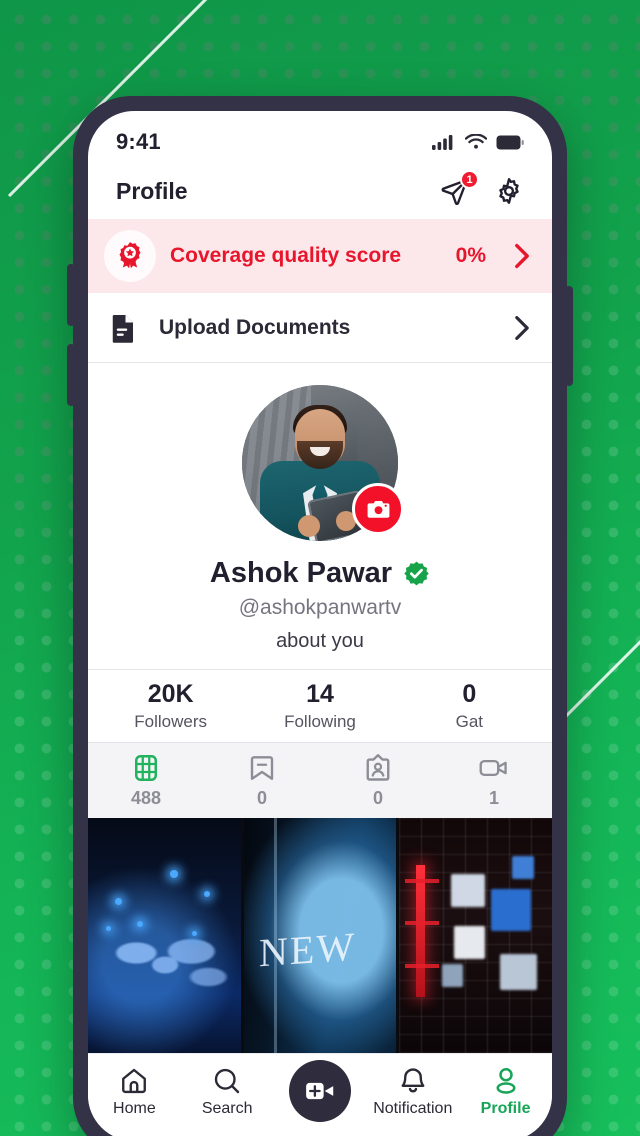  I want to click on stat-value: 20K, so click(170, 694).